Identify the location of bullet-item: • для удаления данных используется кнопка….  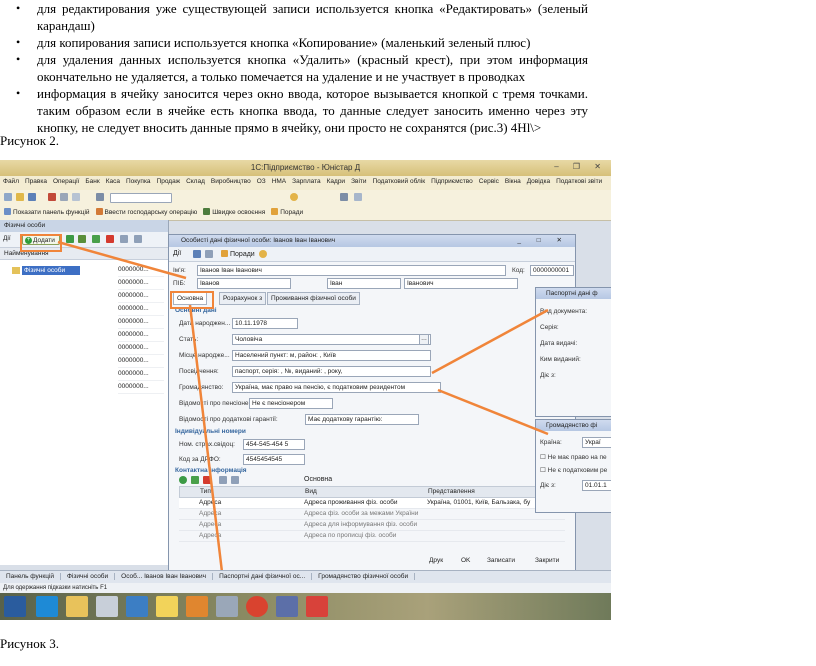
(302, 68).